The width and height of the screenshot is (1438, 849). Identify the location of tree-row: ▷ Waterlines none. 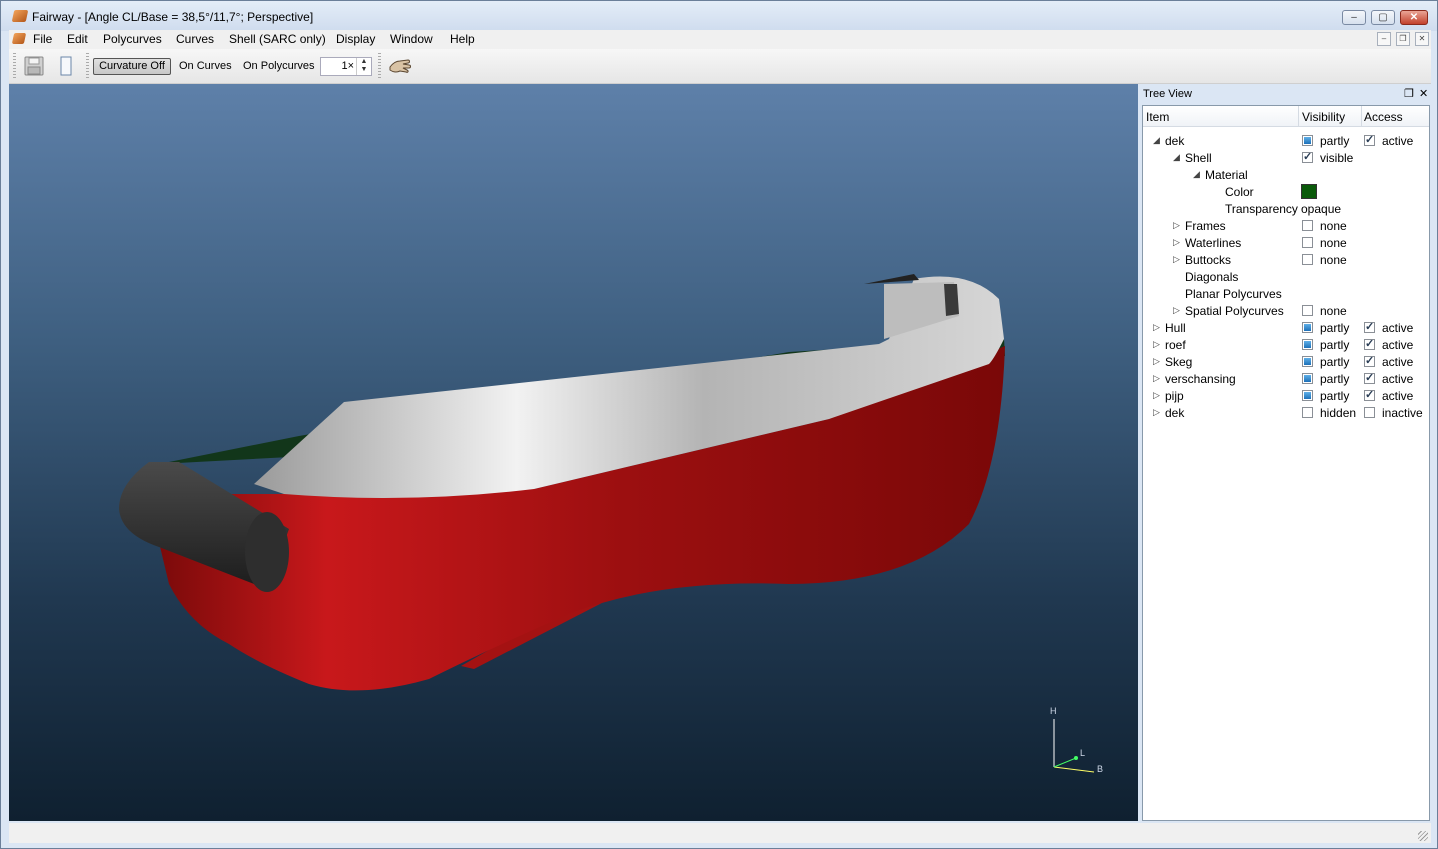
(1286, 242).